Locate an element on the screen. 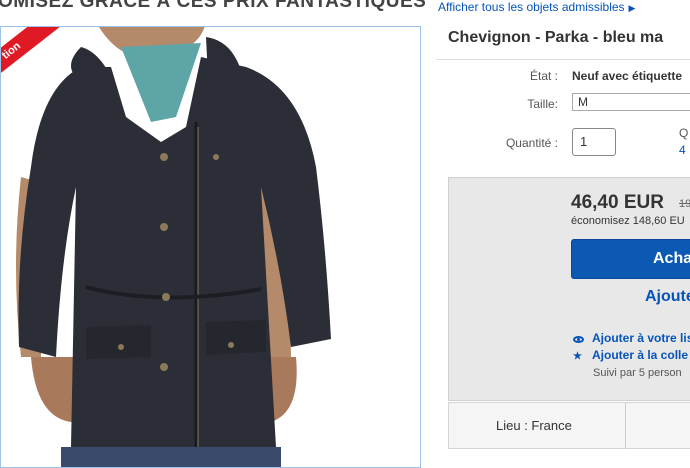 This screenshot has width=690, height=468. quantity-input: 1 is located at coordinates (594, 142).